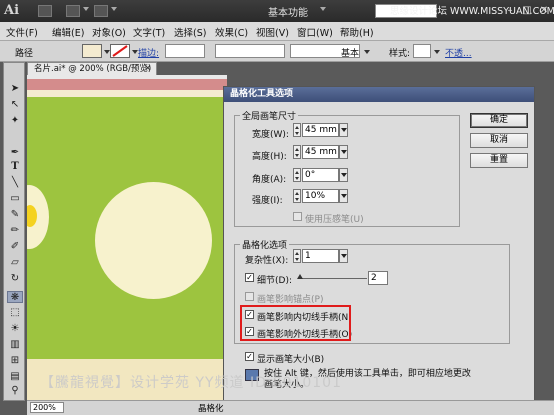 Image resolution: width=554 pixels, height=415 pixels. I want to click on height-label: 高度(H):, so click(269, 157).